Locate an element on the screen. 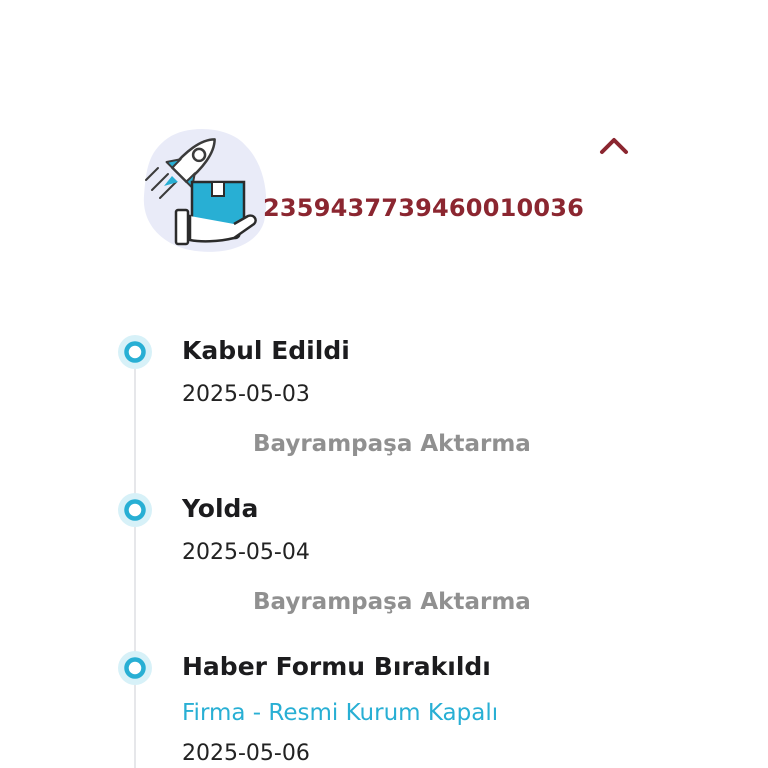 Image resolution: width=768 pixels, height=768 pixels. tracking-number: 2359437739460010036 is located at coordinates (424, 208).